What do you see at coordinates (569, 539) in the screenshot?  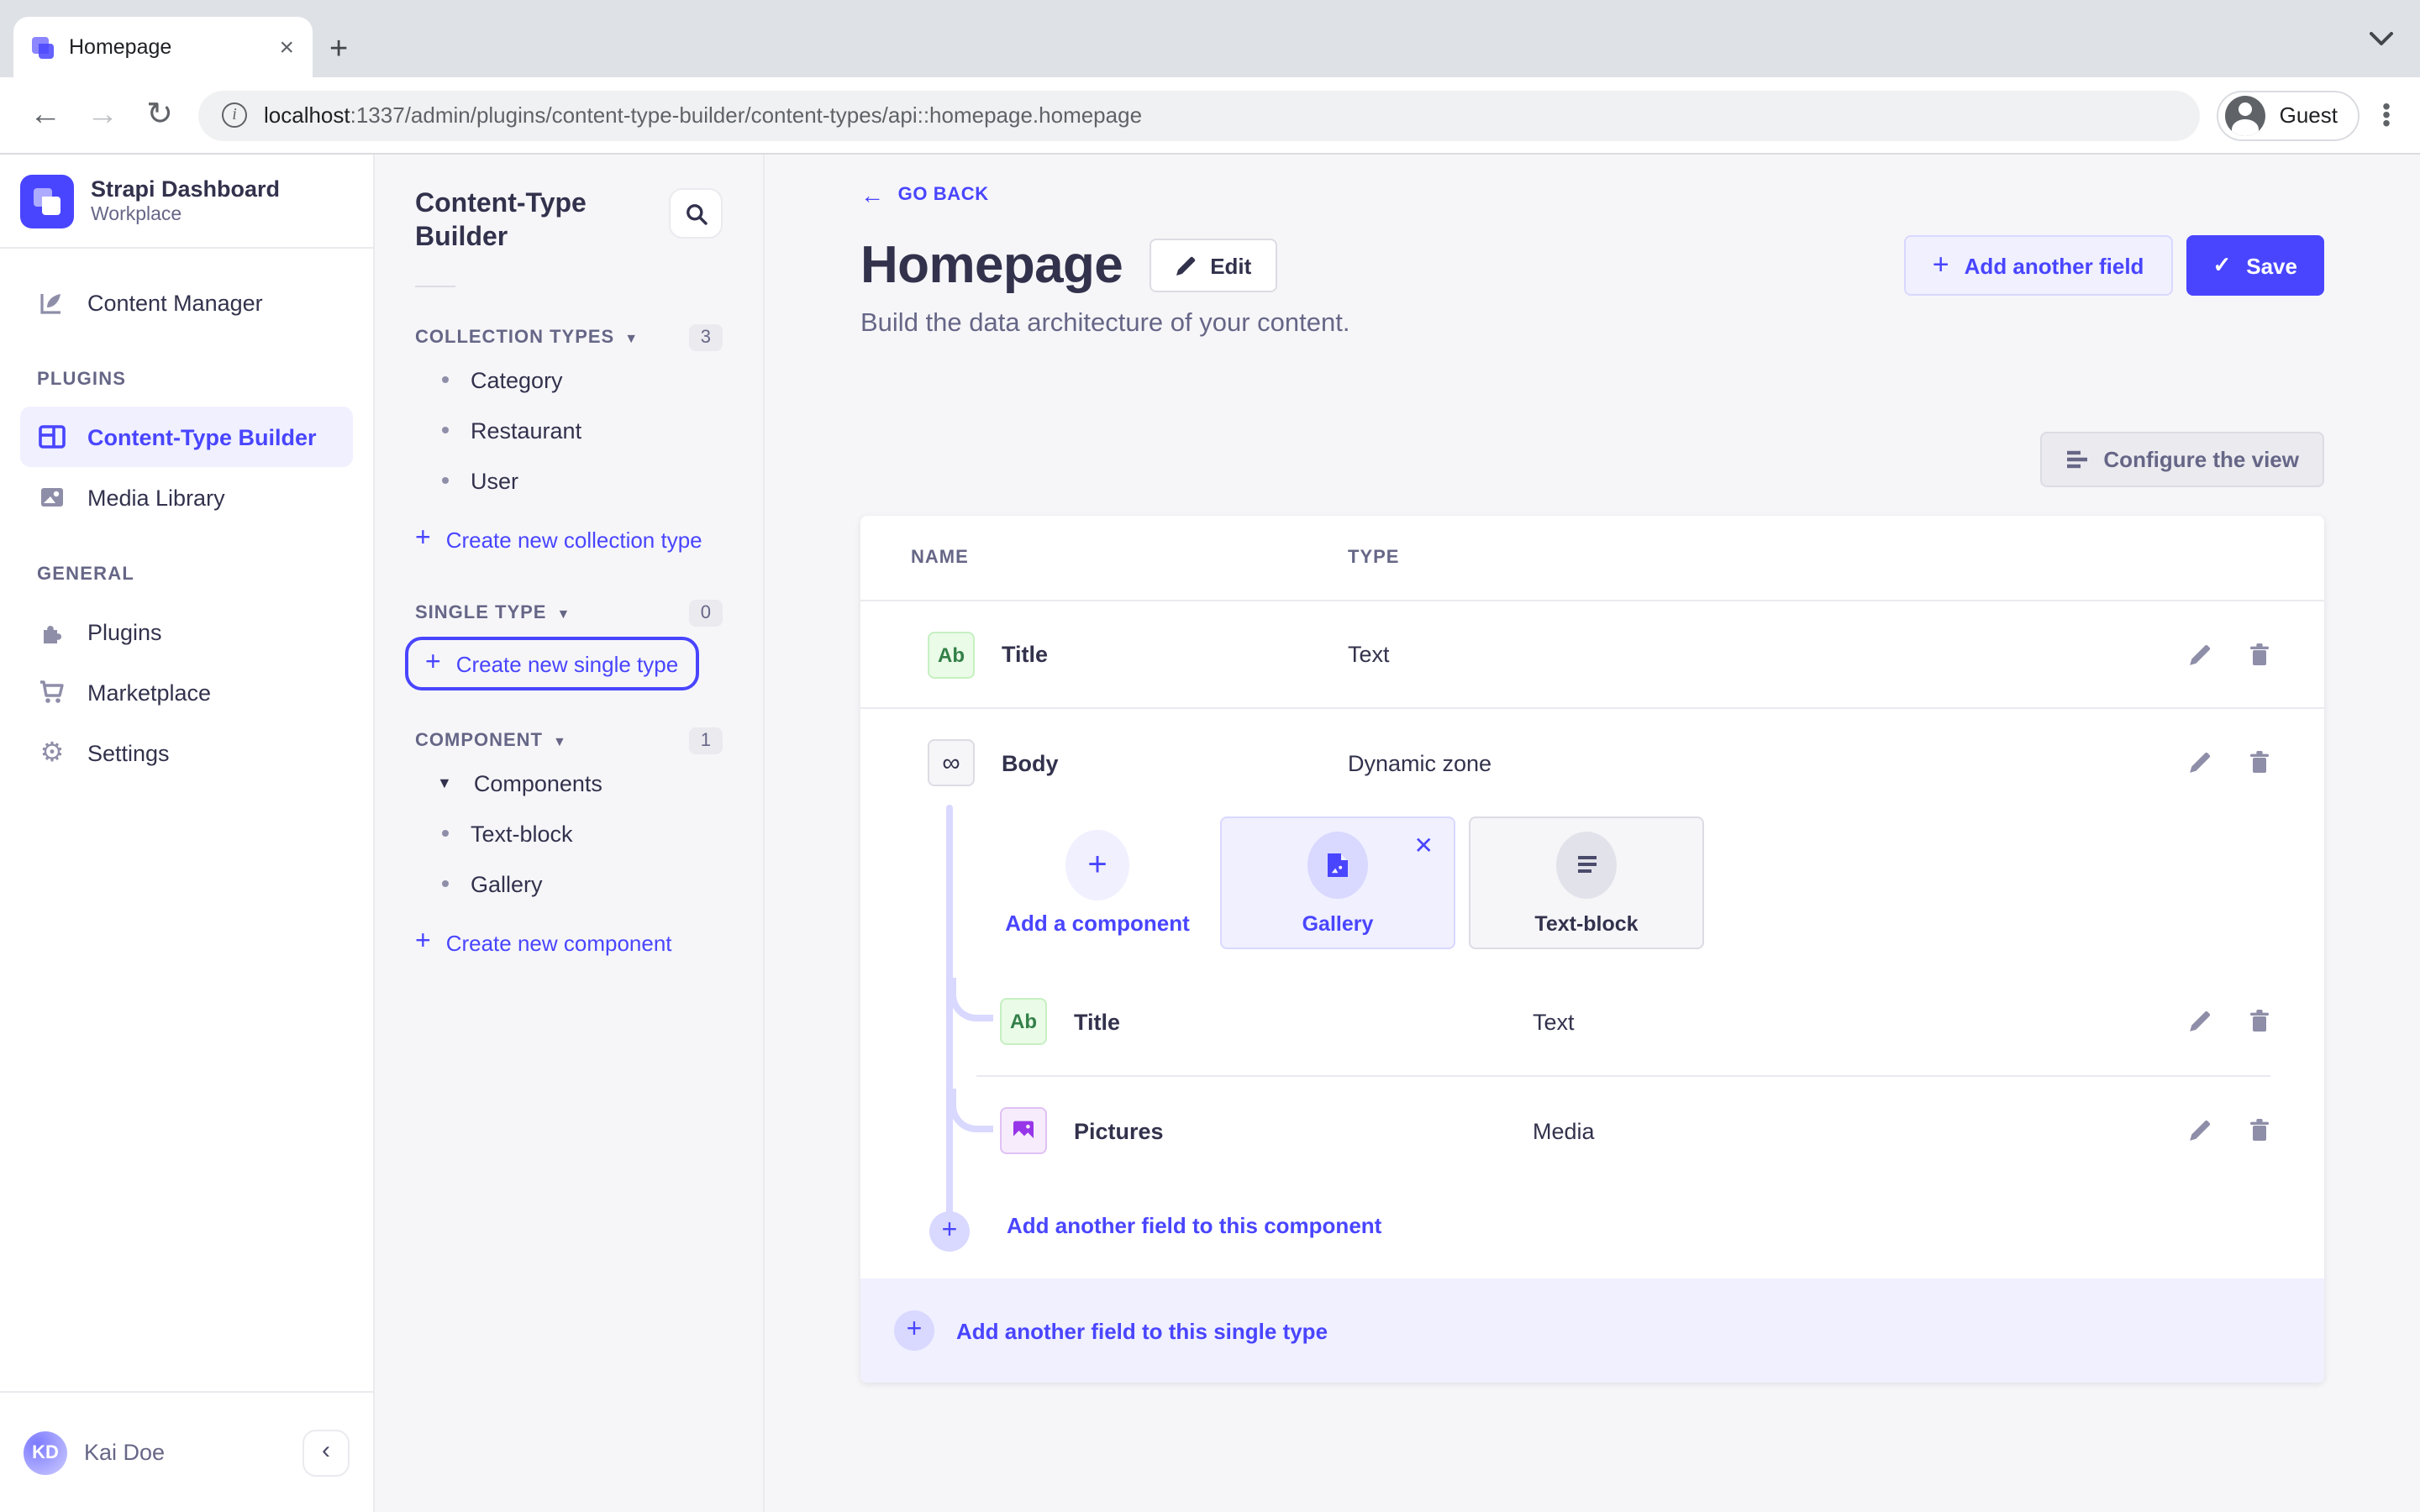 I see `create-collection-type-link: + Create new collection type` at bounding box center [569, 539].